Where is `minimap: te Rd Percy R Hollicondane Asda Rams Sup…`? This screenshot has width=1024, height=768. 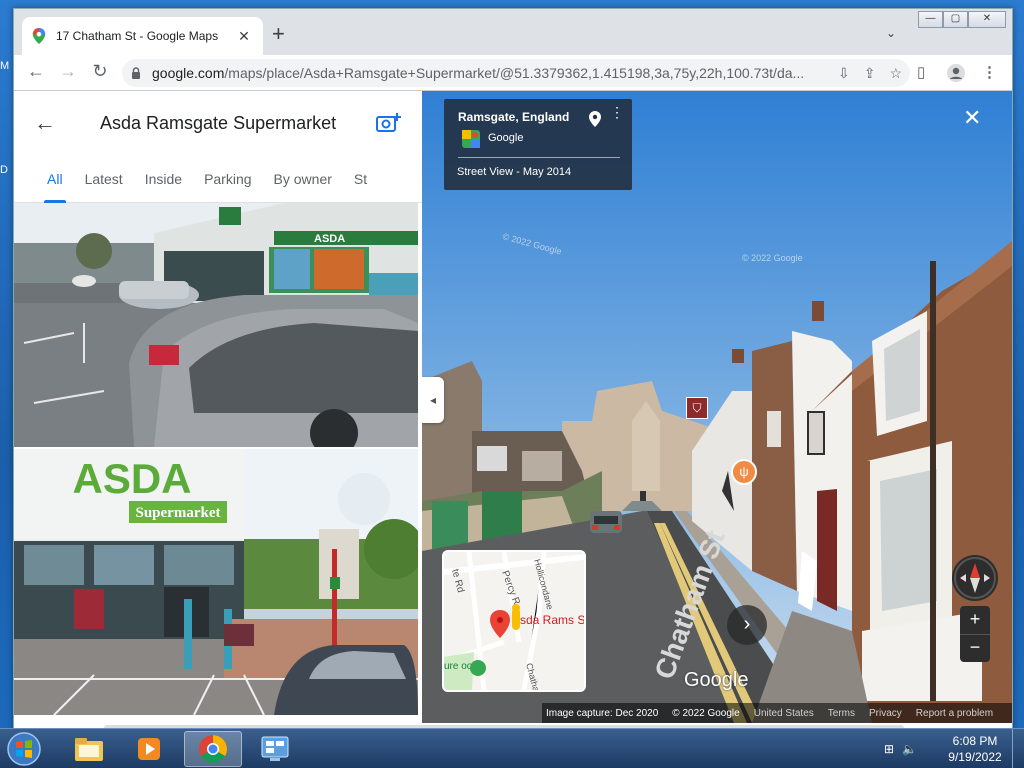 minimap: te Rd Percy R Hollicondane Asda Rams Sup… is located at coordinates (514, 621).